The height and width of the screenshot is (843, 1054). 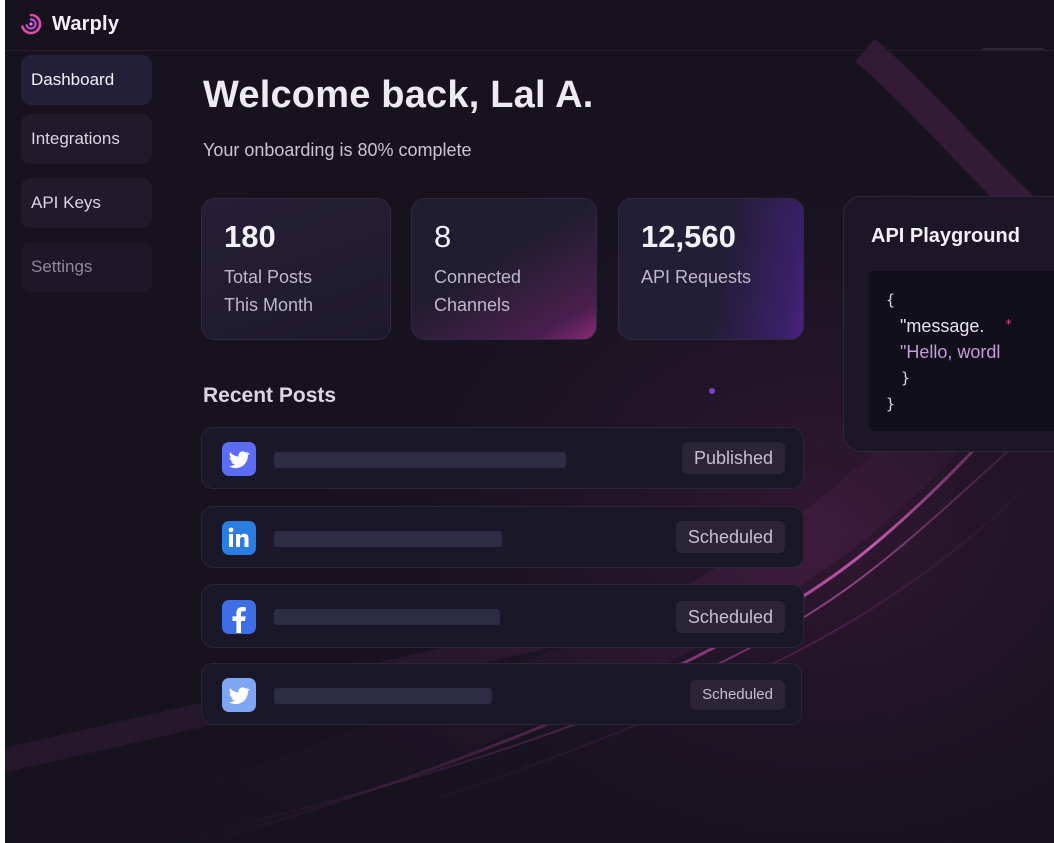 I want to click on stat-label: API Requests, so click(x=711, y=277).